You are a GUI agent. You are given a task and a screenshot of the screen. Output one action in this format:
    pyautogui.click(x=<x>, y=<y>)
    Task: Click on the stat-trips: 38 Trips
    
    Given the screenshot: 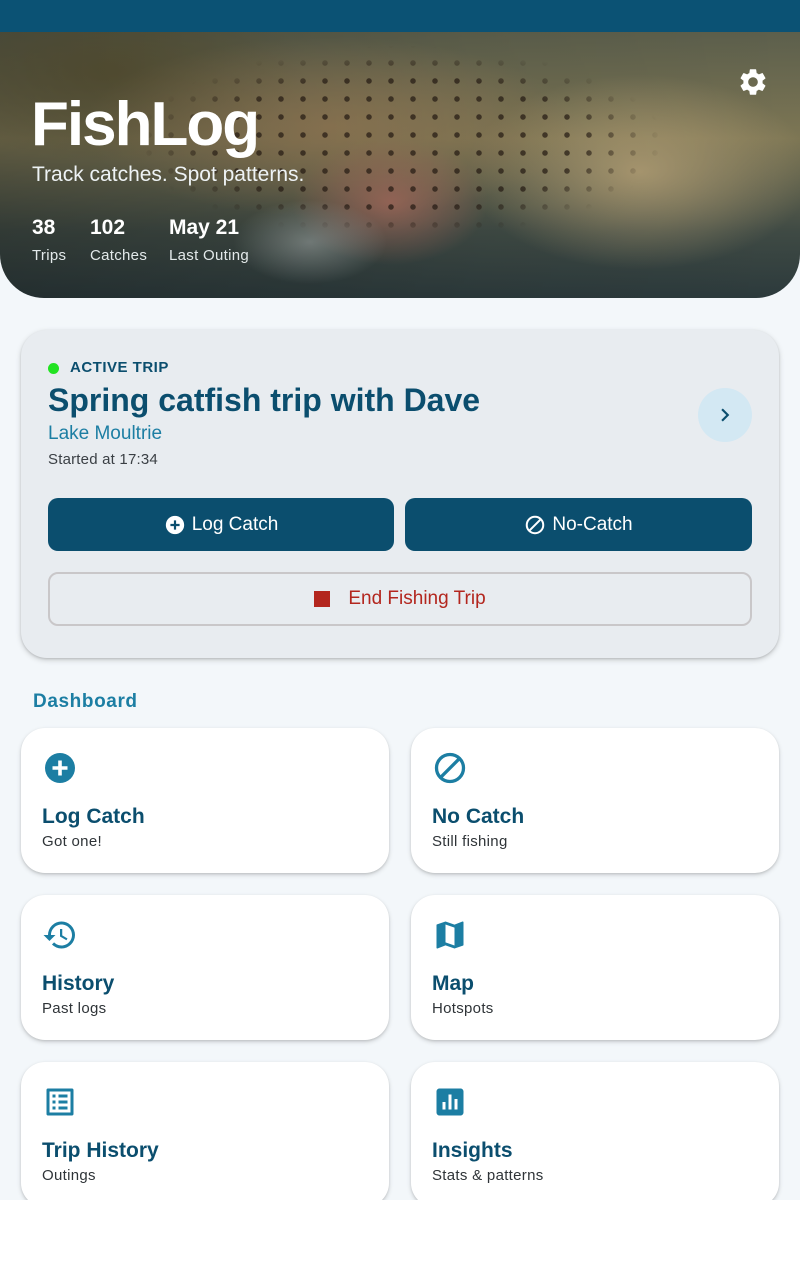 What is the action you would take?
    pyautogui.click(x=49, y=241)
    